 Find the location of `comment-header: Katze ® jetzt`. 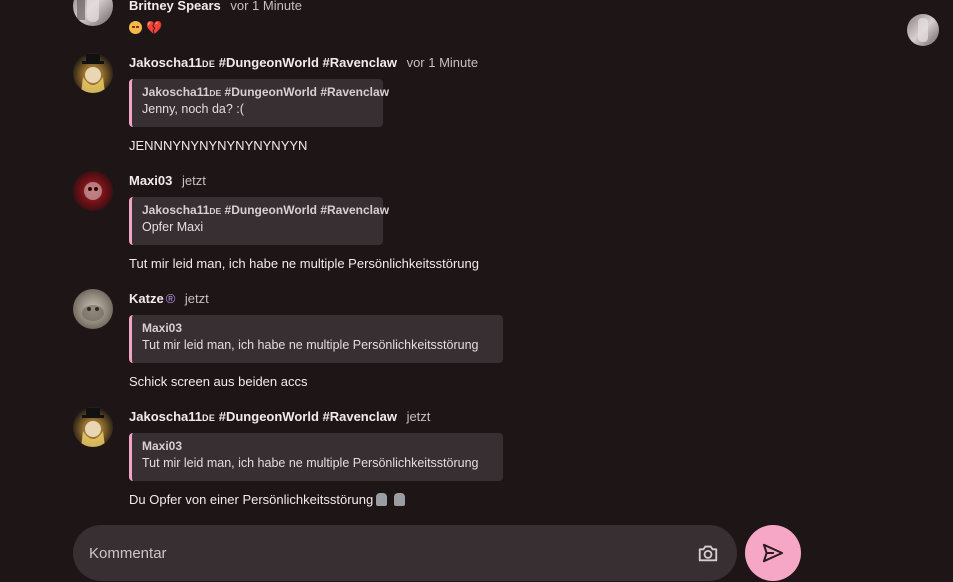

comment-header: Katze ® jetzt is located at coordinates (169, 298).